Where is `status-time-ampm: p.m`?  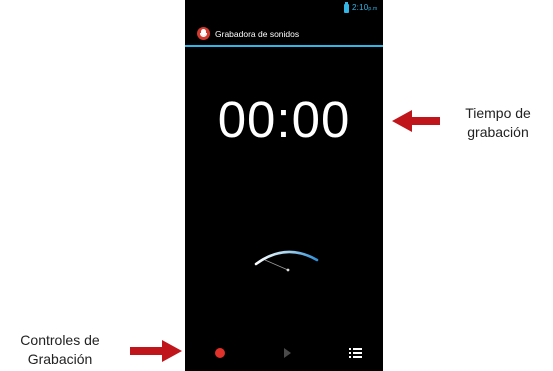 status-time-ampm: p.m is located at coordinates (373, 9).